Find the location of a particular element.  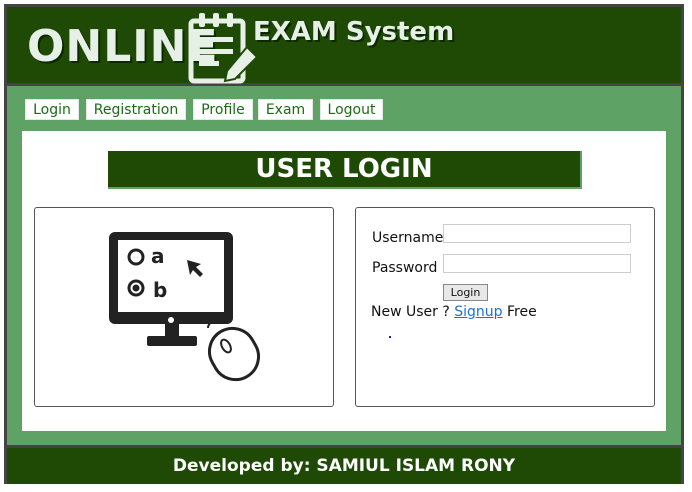

nav-registration: Registration is located at coordinates (136, 109).